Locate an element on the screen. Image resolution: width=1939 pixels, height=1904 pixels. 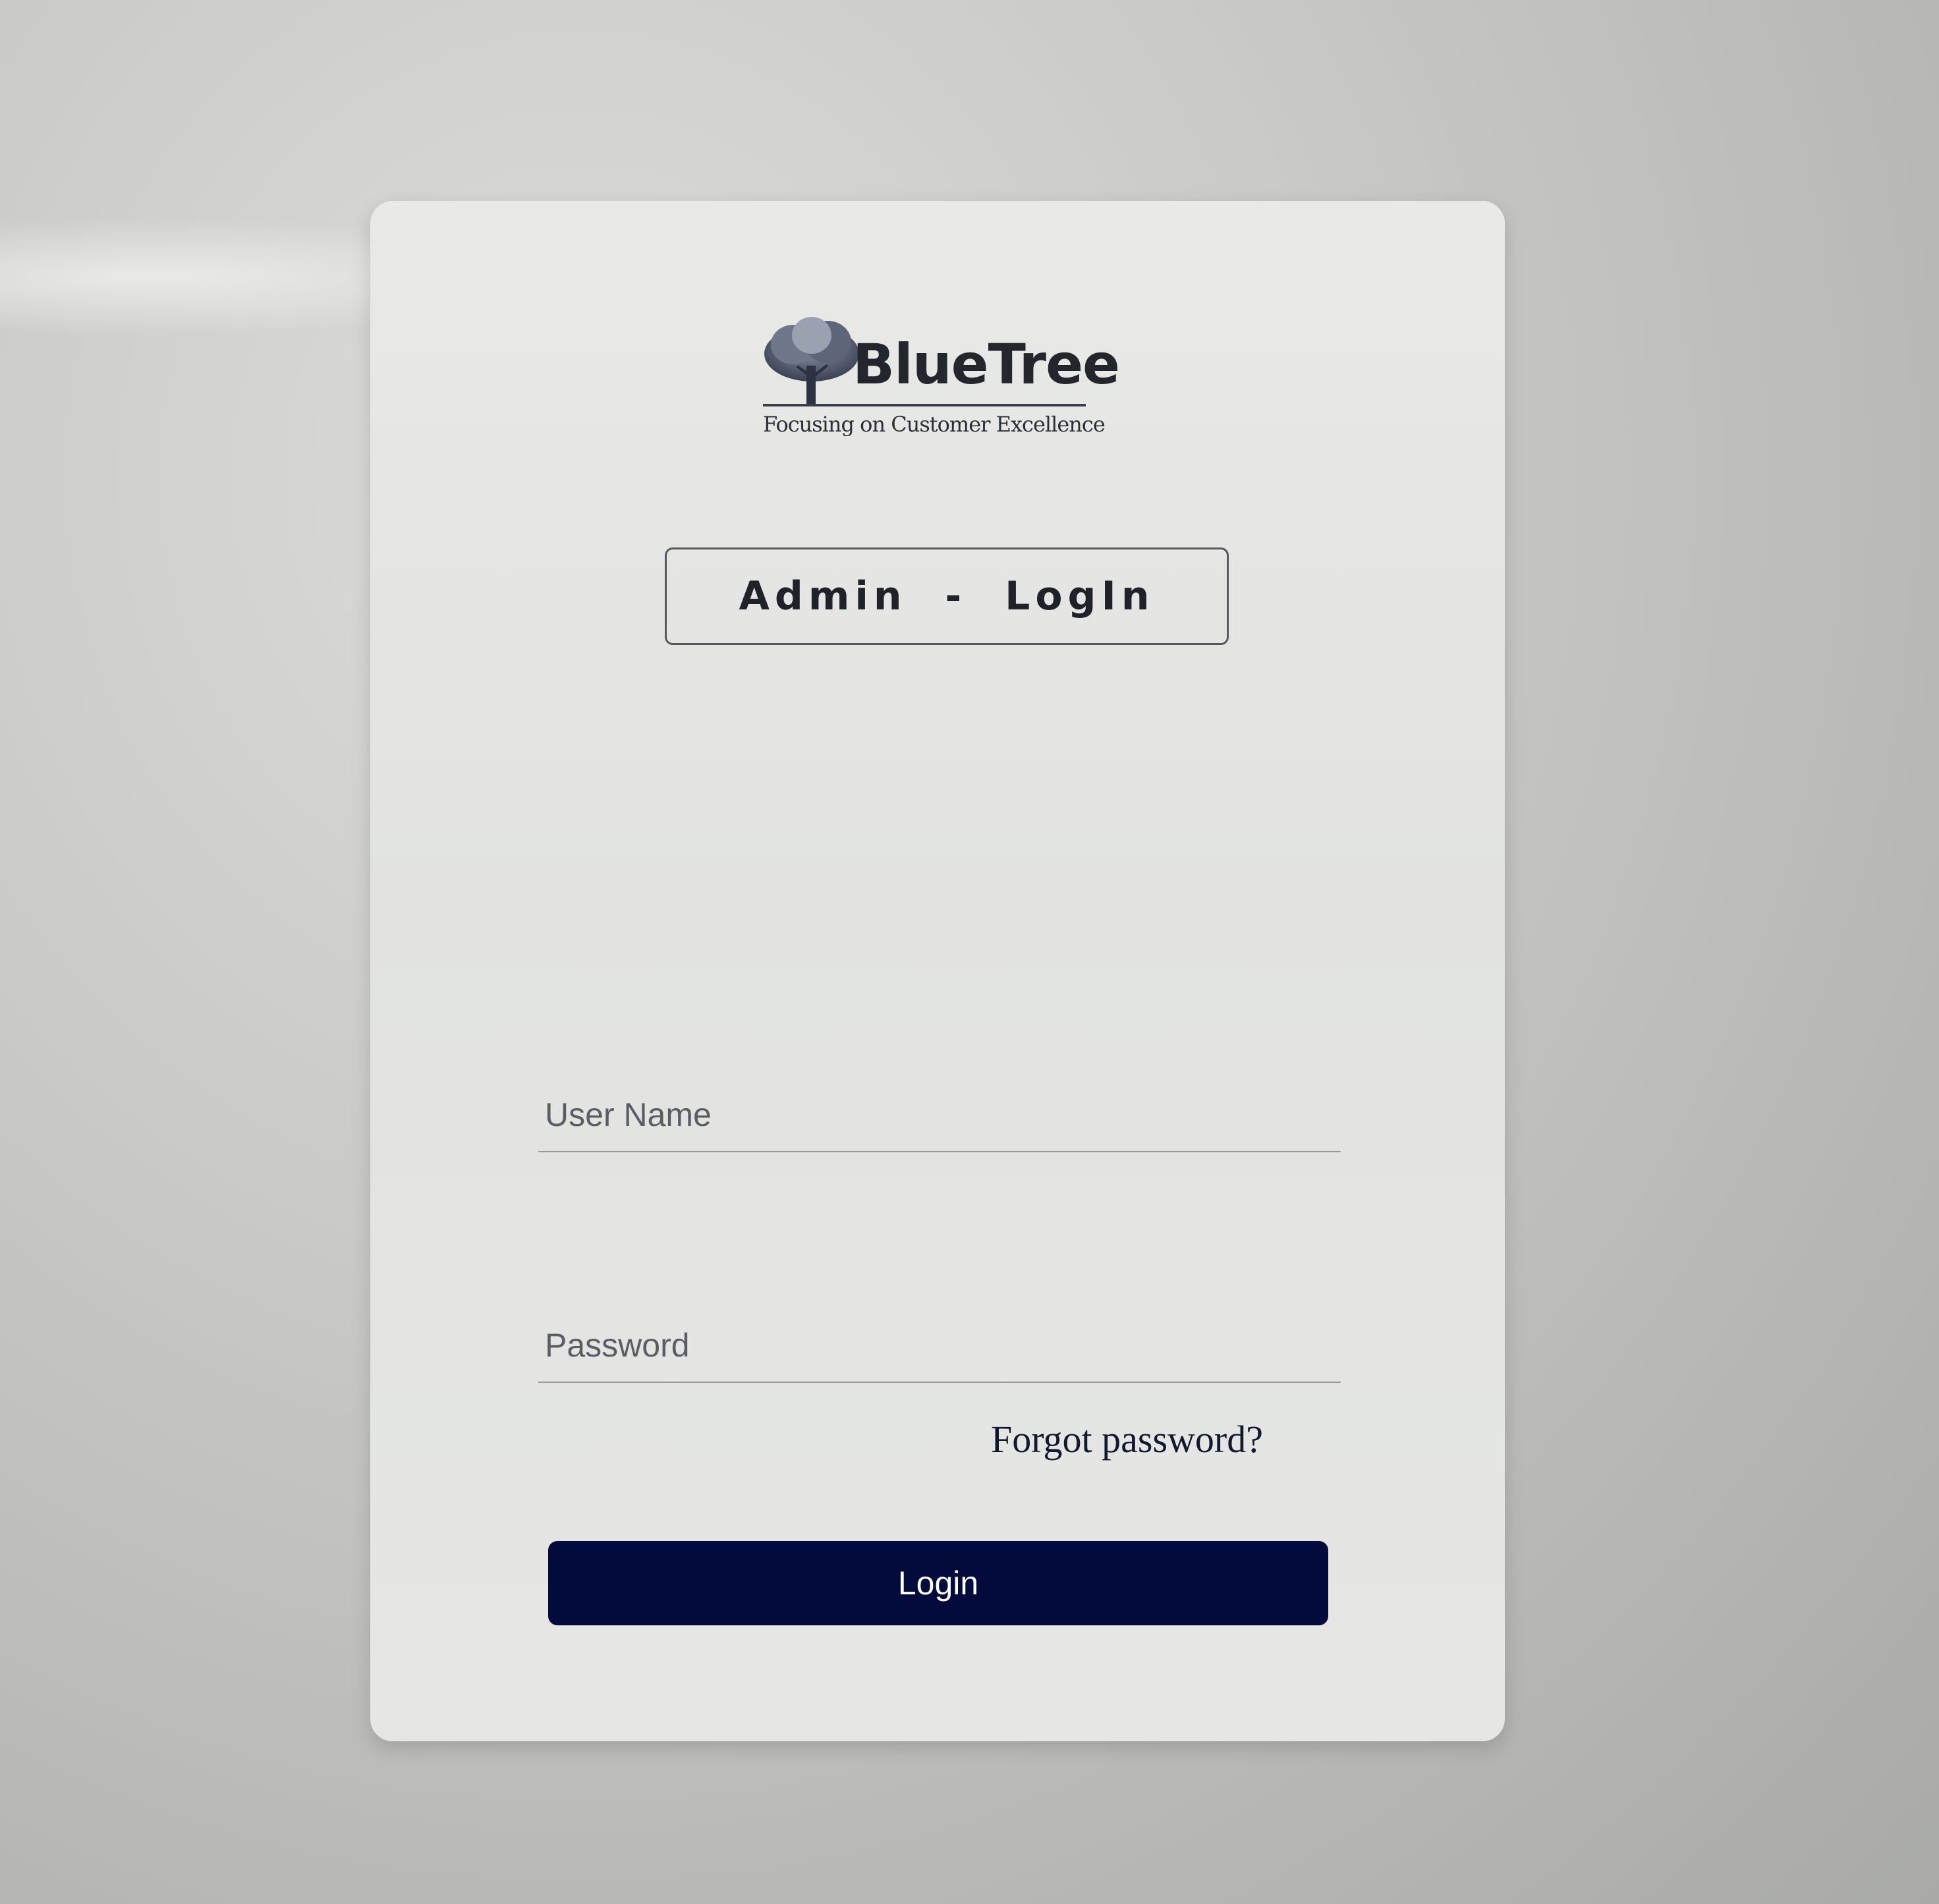
password-field is located at coordinates (939, 1346).